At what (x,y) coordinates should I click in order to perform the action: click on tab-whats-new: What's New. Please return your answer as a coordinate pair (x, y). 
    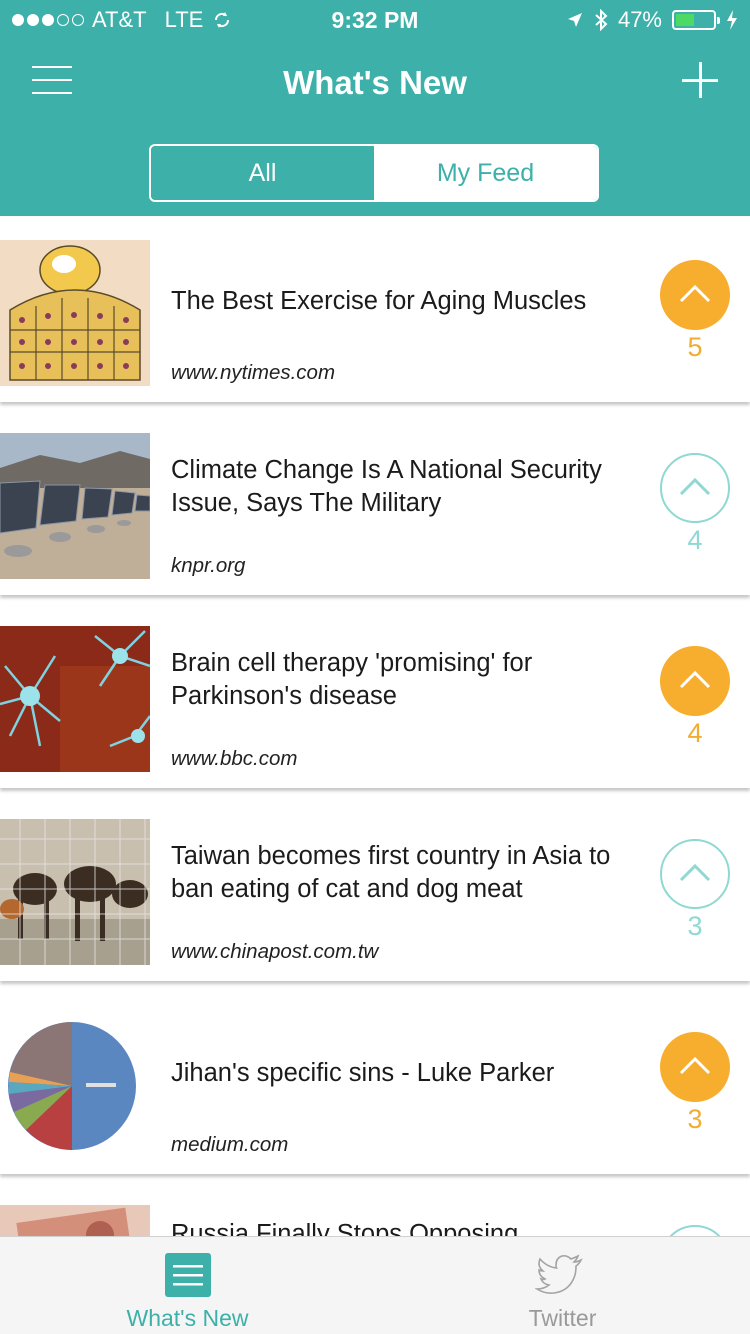
    Looking at the image, I should click on (187, 1285).